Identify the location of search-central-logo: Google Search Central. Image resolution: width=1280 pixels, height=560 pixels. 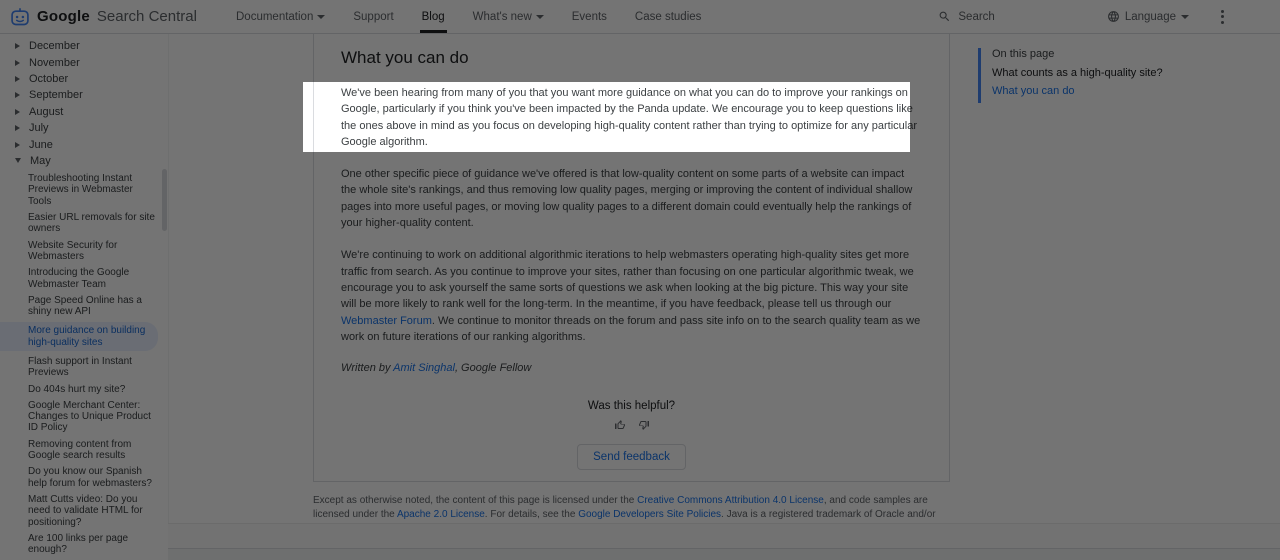
(111, 17).